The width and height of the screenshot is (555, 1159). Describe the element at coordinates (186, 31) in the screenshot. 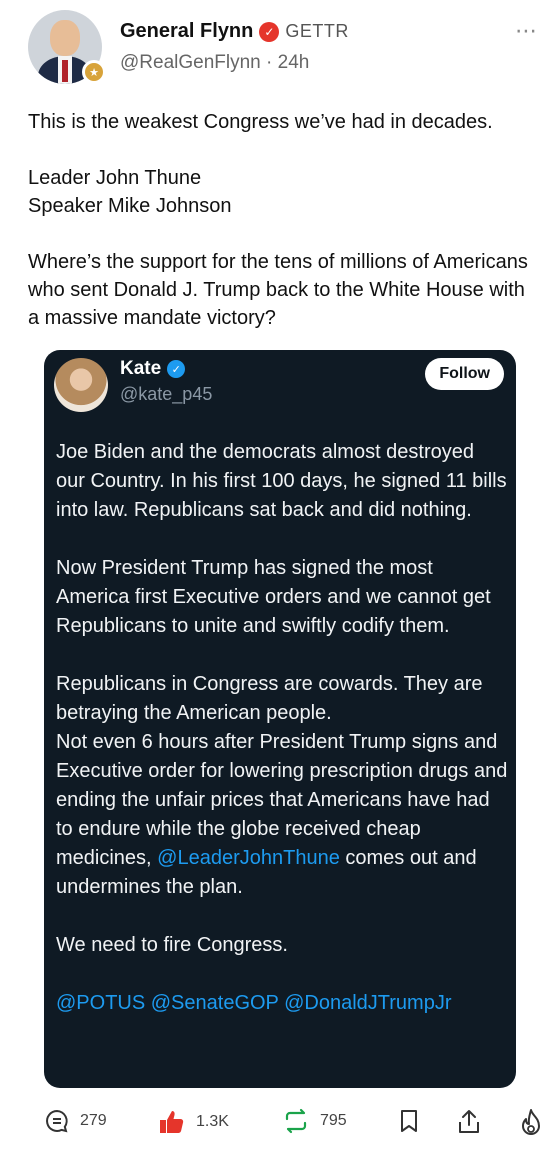

I see `author-display-name: General Flynn` at that location.